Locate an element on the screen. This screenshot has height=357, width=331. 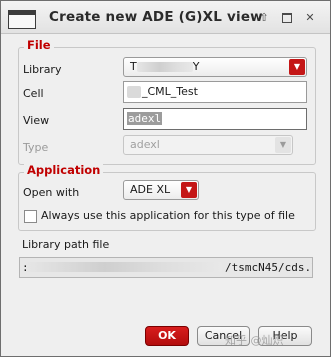
title-bar: Create new ADE (G)XL view ⇧ ✕ is located at coordinates (165, 17).